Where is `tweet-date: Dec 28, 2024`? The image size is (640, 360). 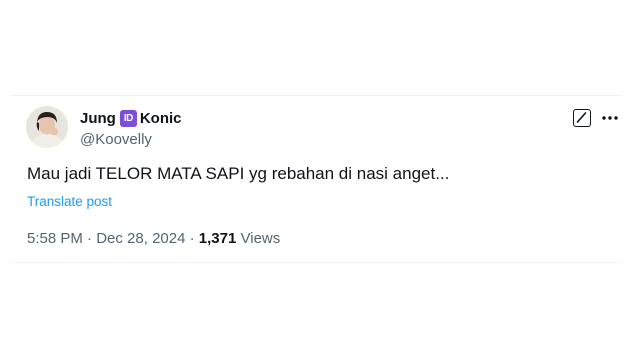
tweet-date: Dec 28, 2024 is located at coordinates (140, 238).